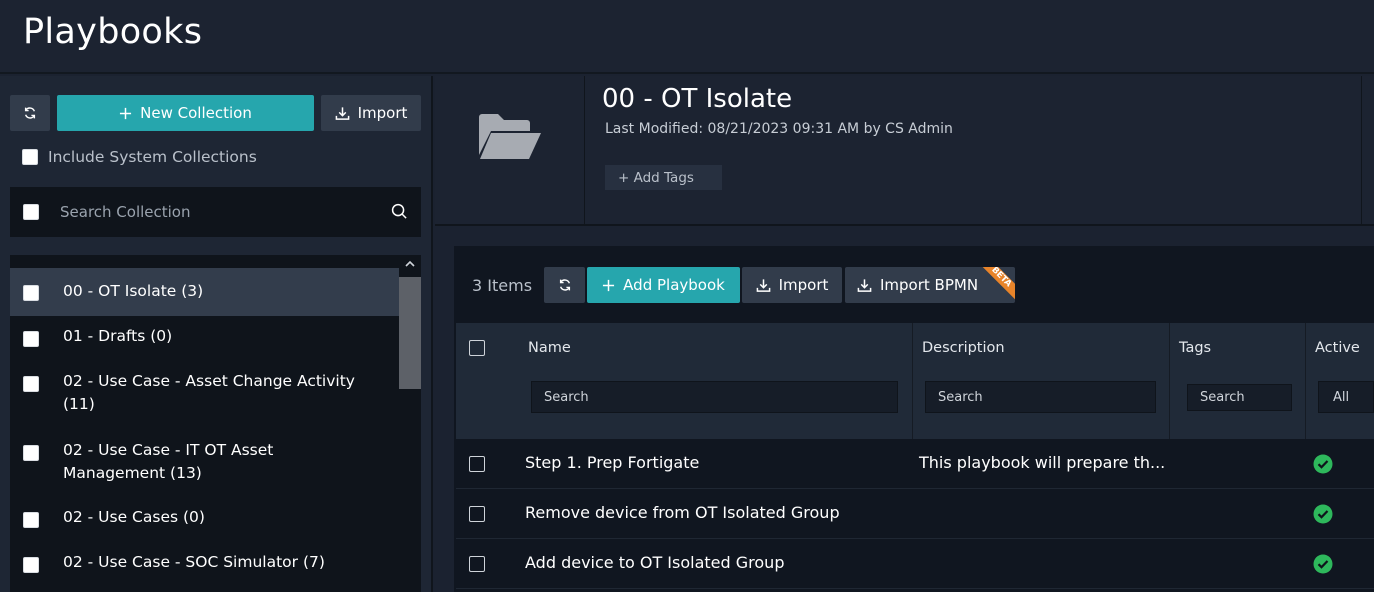  Describe the element at coordinates (687, 37) in the screenshot. I see `top-bar: Playbooks` at that location.